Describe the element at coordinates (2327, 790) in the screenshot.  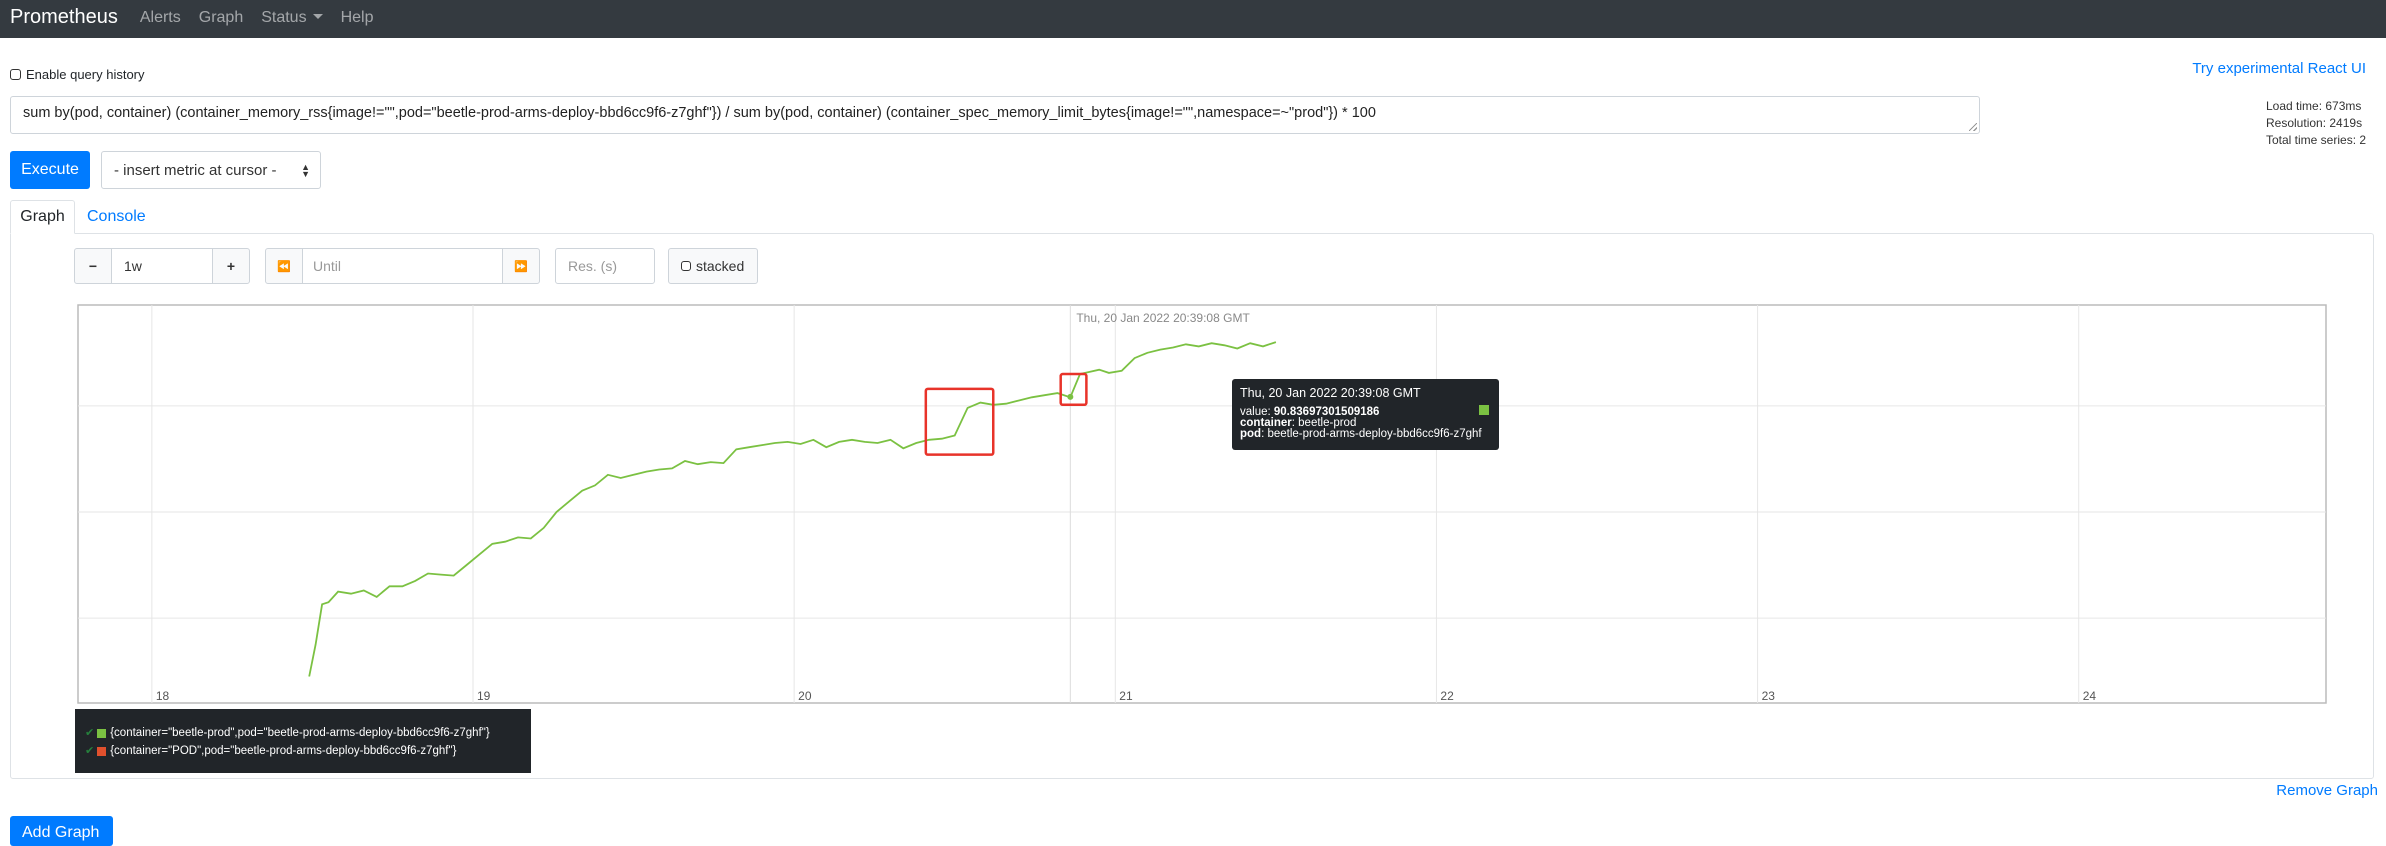
I see `remove-graph-link: Remove Graph` at that location.